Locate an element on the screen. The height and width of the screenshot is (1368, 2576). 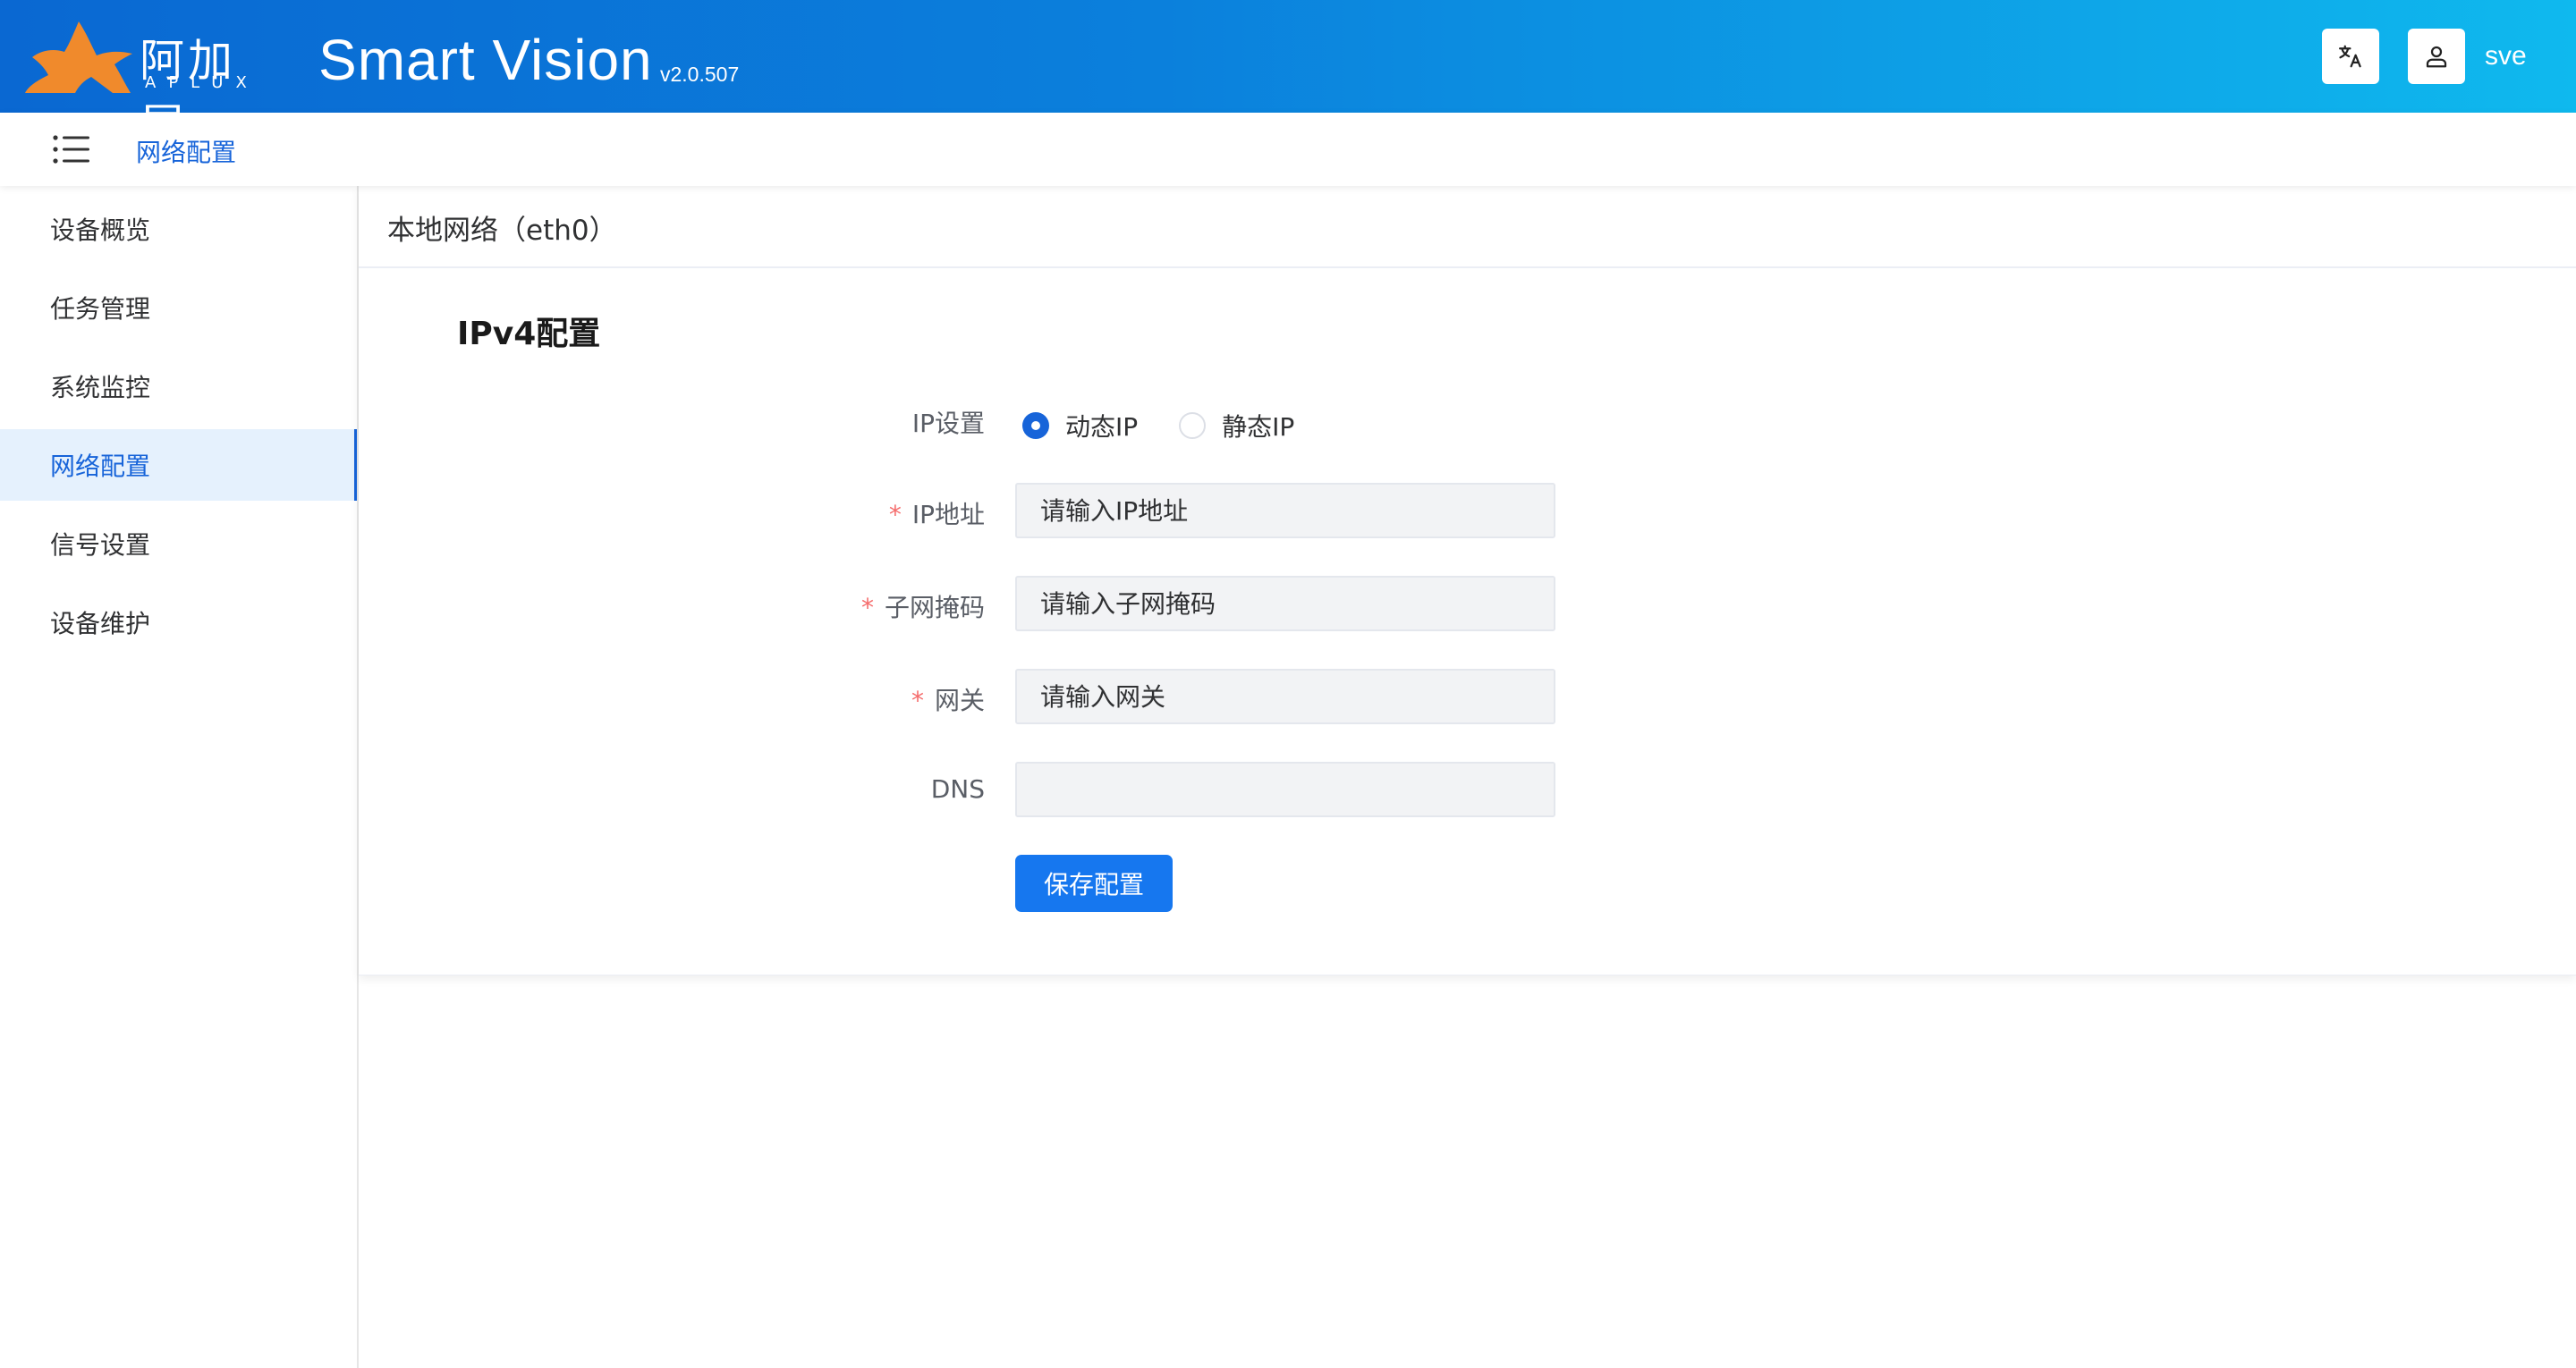
subnet-mask-label: * 子网掩码 is located at coordinates (923, 606).